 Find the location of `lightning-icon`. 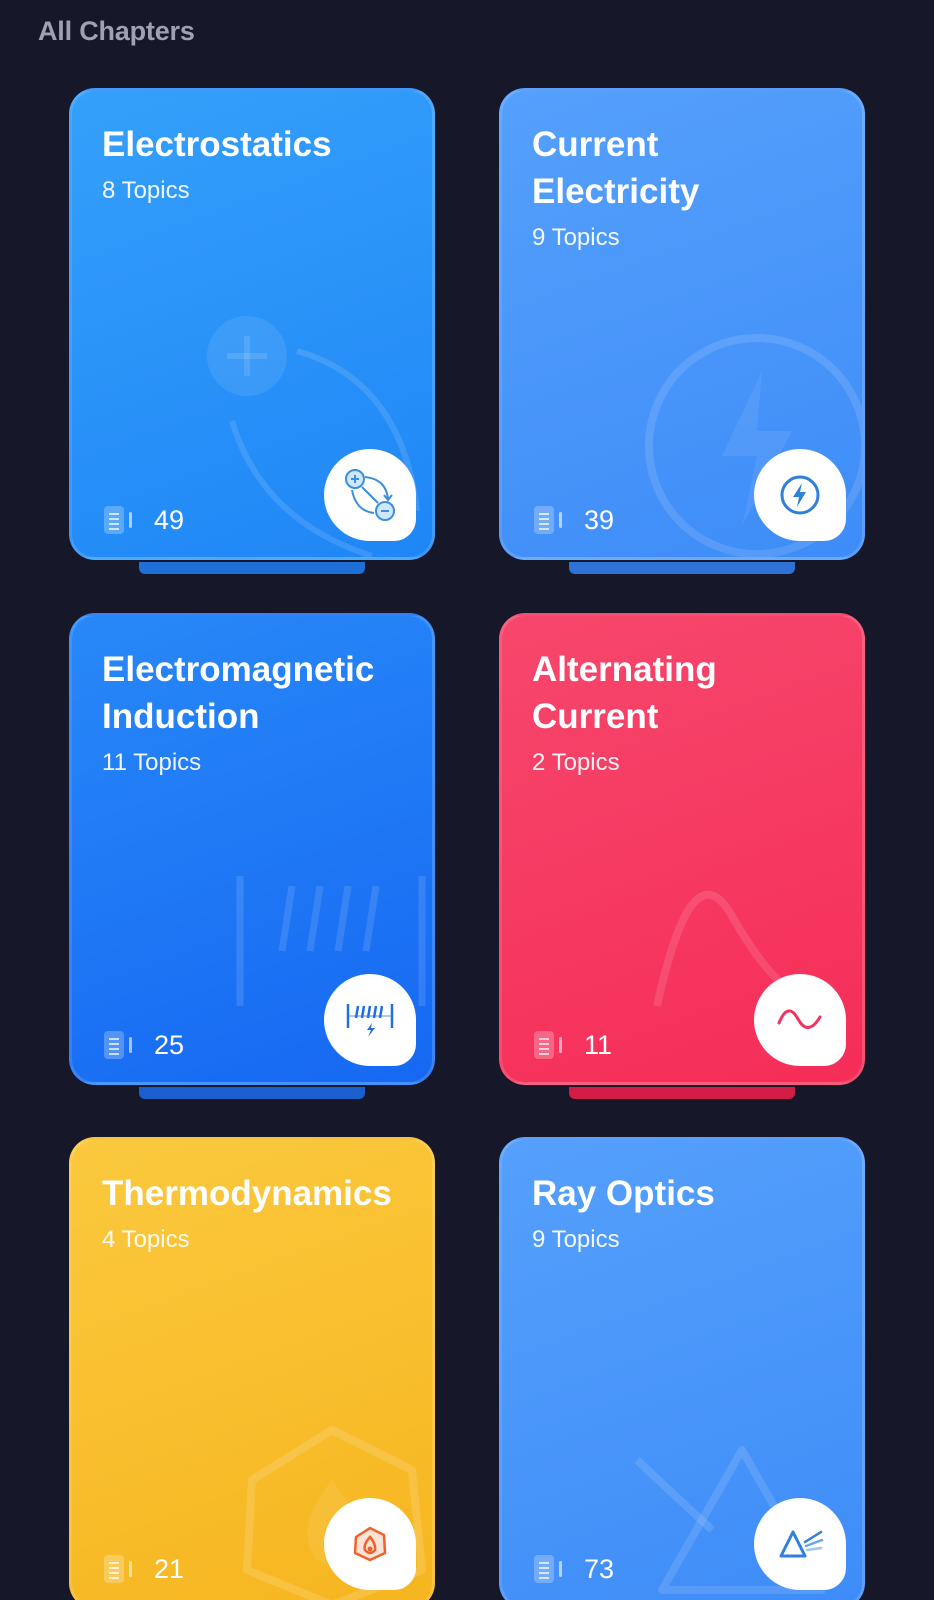

lightning-icon is located at coordinates (800, 495).